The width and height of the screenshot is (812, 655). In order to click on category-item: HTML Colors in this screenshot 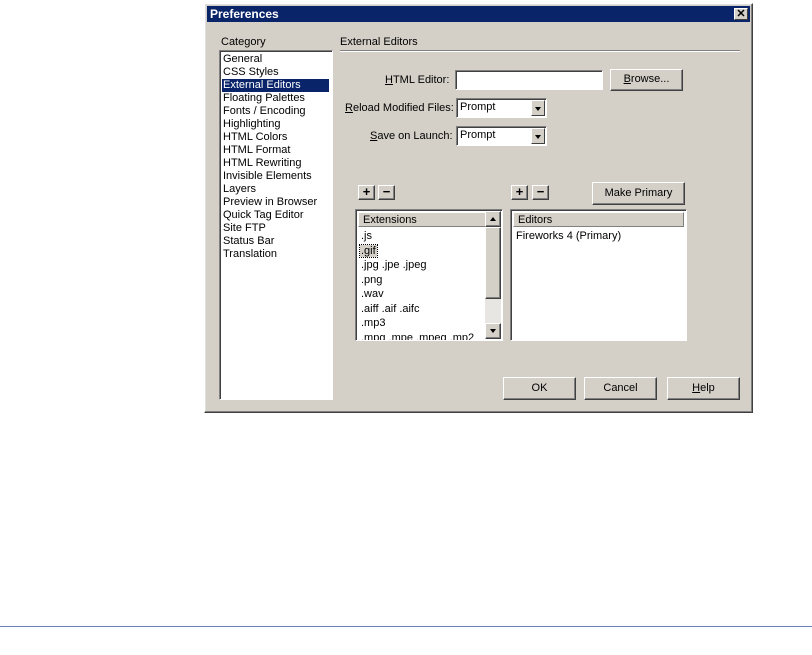, I will do `click(255, 137)`.